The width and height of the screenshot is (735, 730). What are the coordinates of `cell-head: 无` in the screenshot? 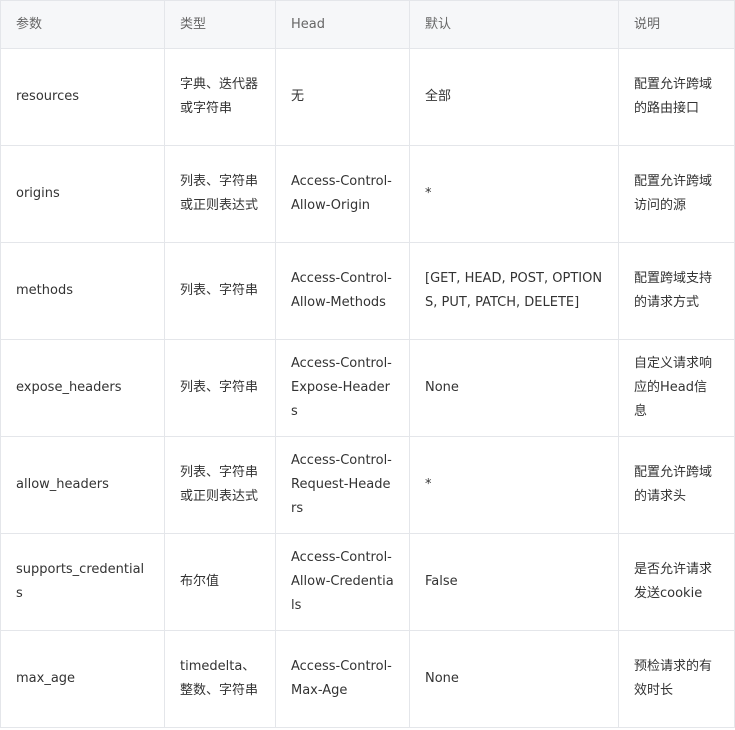 It's located at (342, 97).